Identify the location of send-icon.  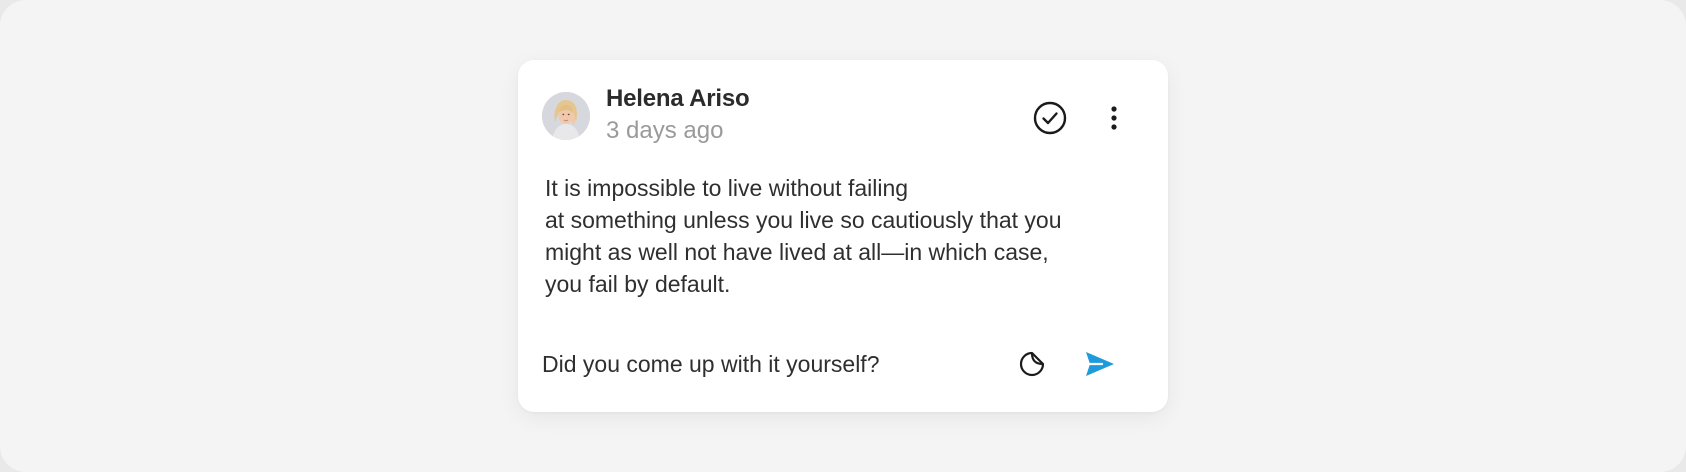
(1100, 364).